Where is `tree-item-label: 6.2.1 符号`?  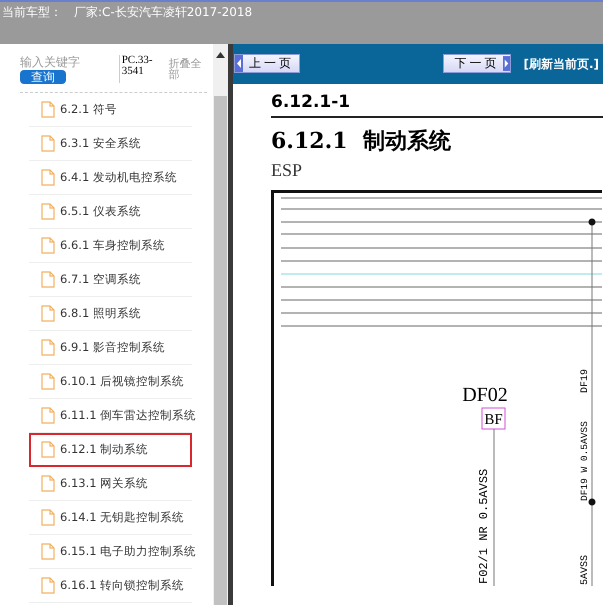 tree-item-label: 6.2.1 符号 is located at coordinates (88, 109).